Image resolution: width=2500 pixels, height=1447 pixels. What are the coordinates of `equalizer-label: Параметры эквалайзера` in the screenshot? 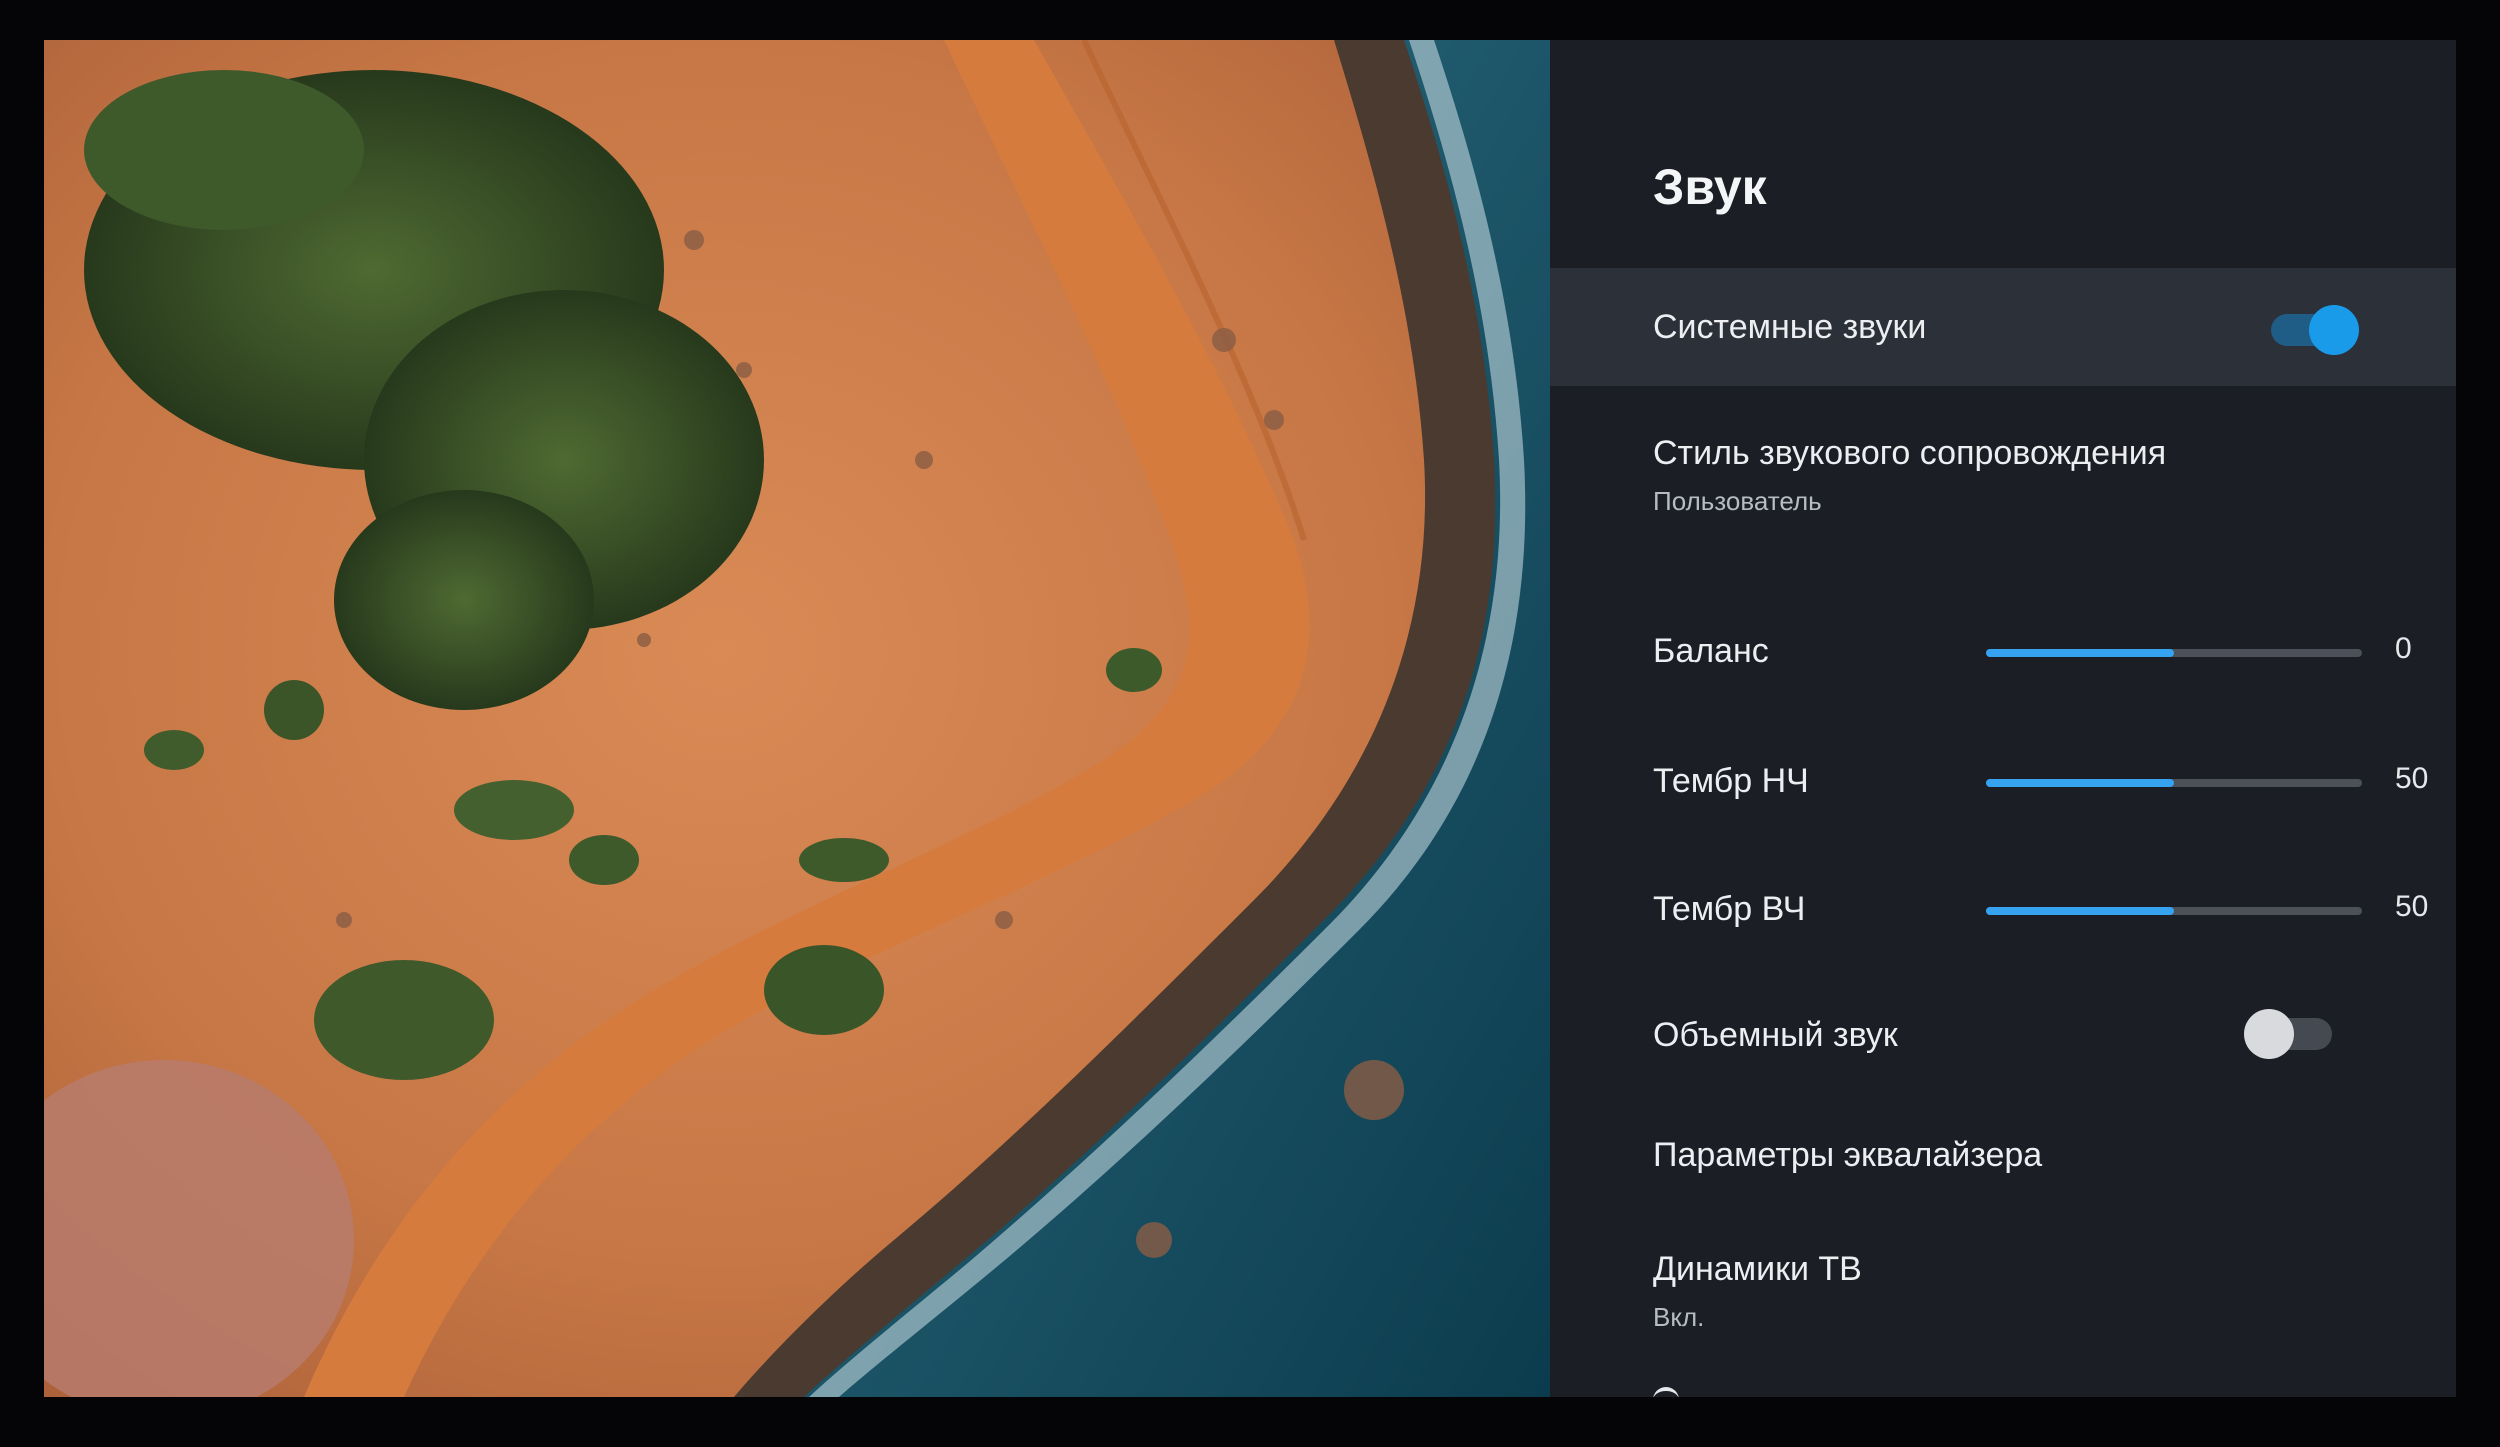 It's located at (1848, 1155).